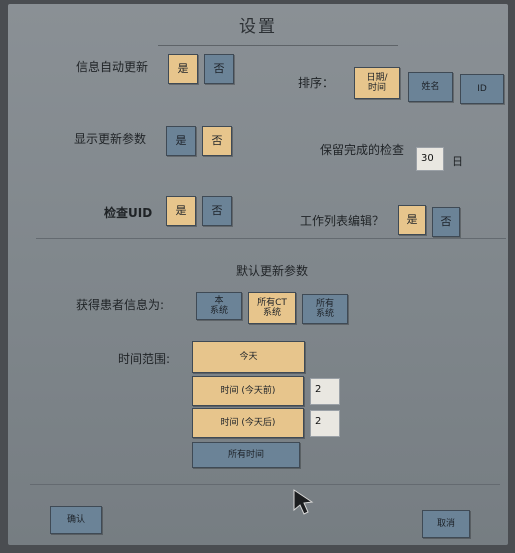 Image resolution: width=515 pixels, height=553 pixels. Describe the element at coordinates (183, 69) in the screenshot. I see `auto-update-yes-button: 是` at that location.